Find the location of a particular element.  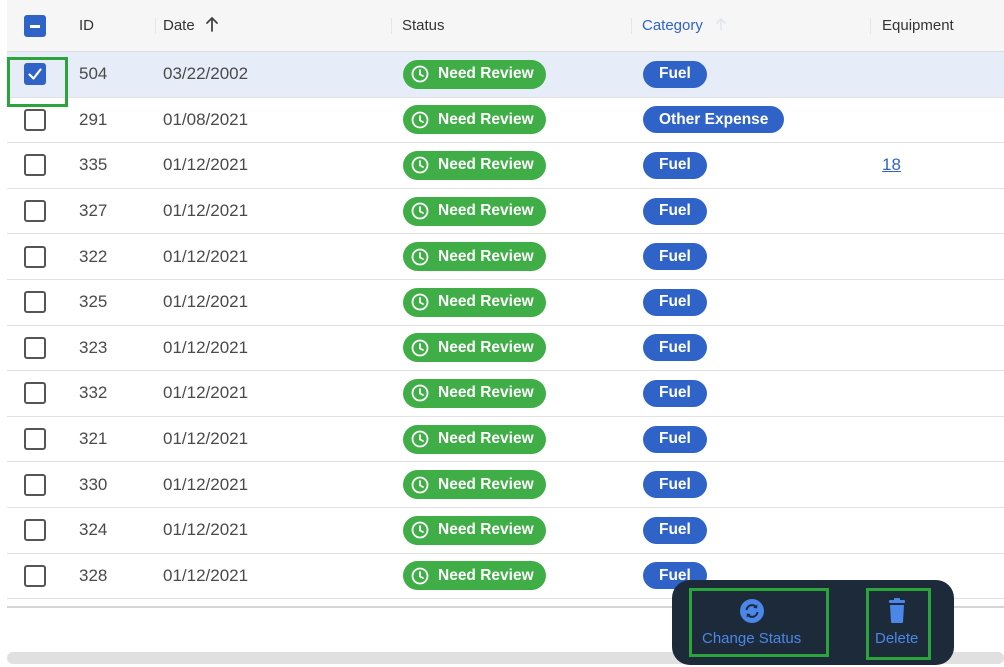

cell-id: 291 is located at coordinates (93, 120).